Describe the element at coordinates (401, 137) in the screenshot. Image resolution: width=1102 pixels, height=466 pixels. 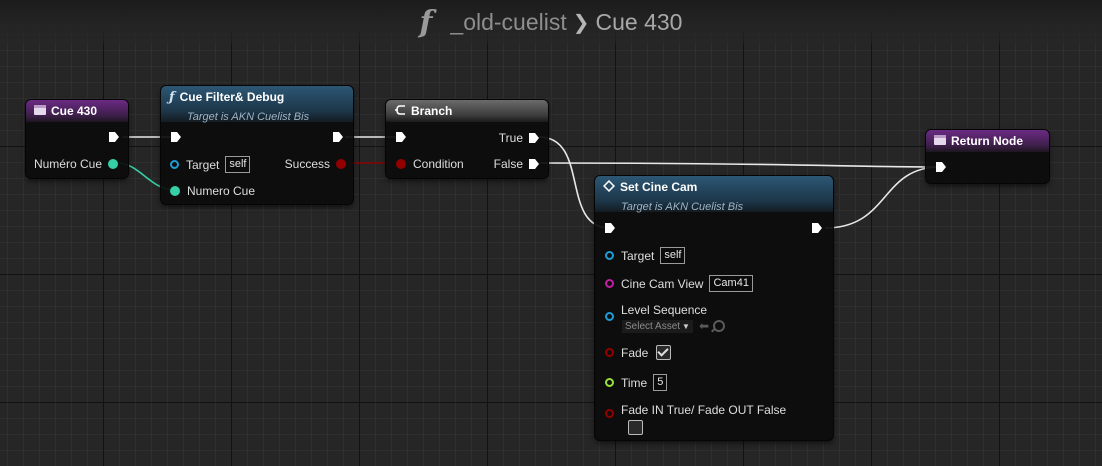
I see `branch-exec-in-pin` at that location.